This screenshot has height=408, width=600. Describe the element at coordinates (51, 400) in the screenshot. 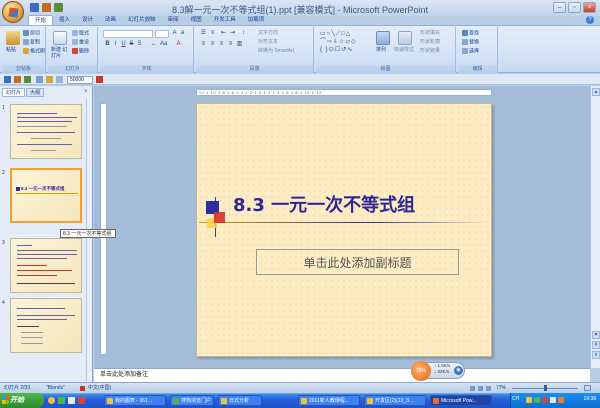

I see `ie-quicklaunch-icon` at that location.